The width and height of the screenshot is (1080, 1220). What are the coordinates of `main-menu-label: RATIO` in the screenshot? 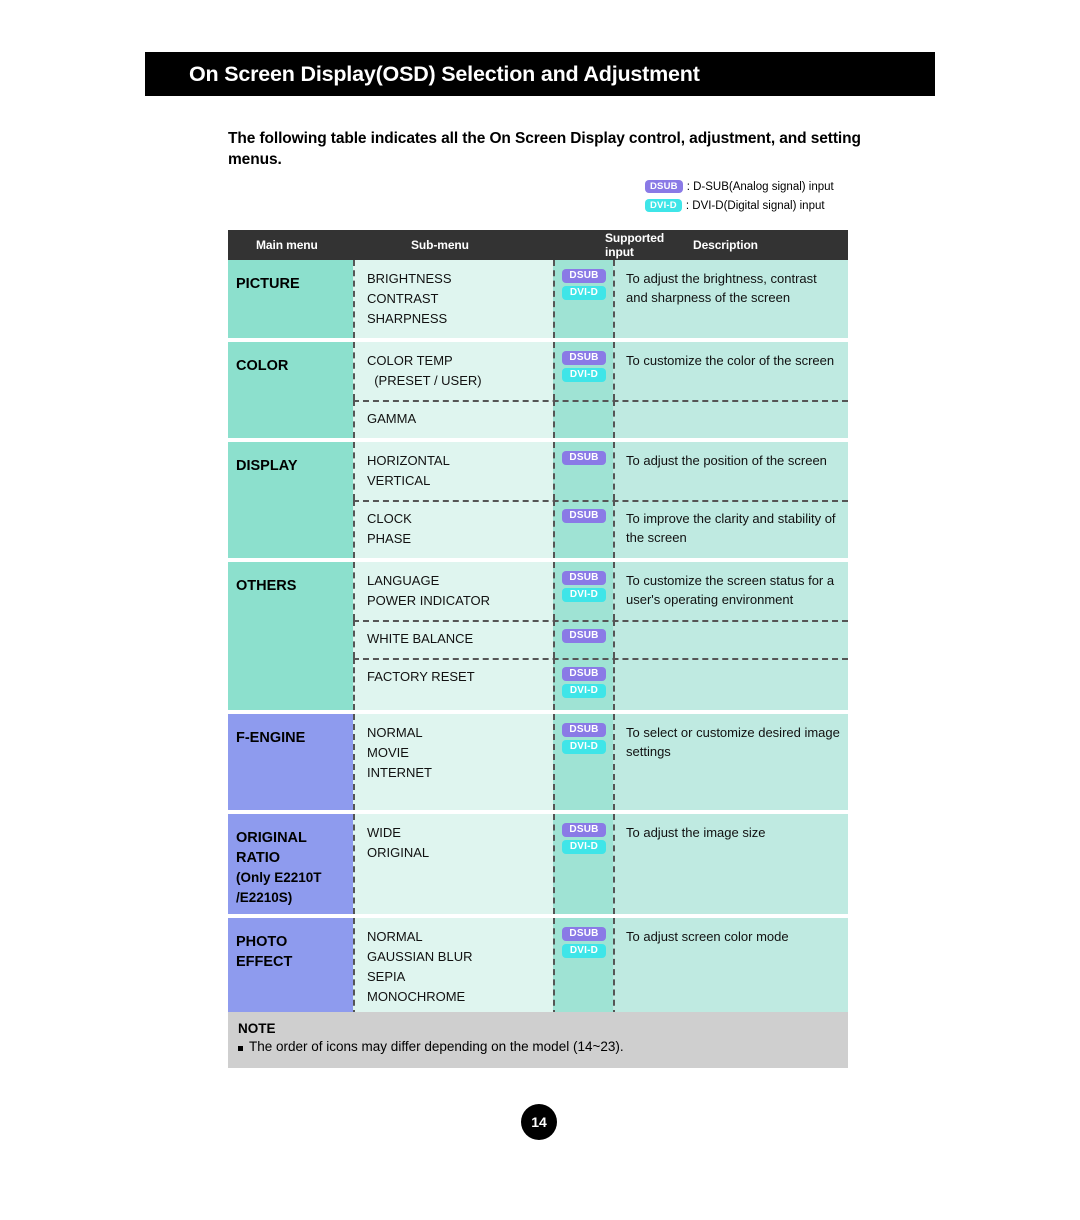 It's located at (258, 858).